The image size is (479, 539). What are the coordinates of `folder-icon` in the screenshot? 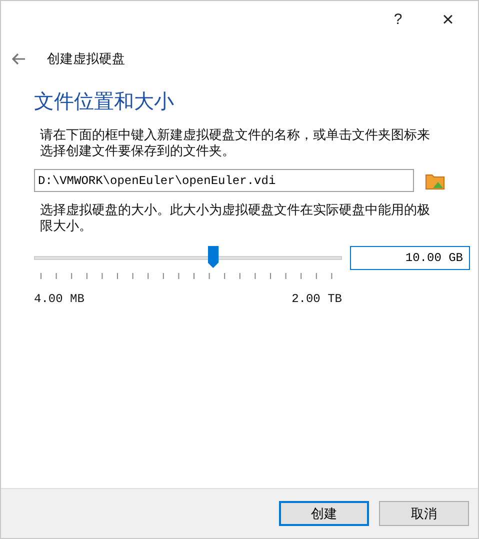 It's located at (434, 181).